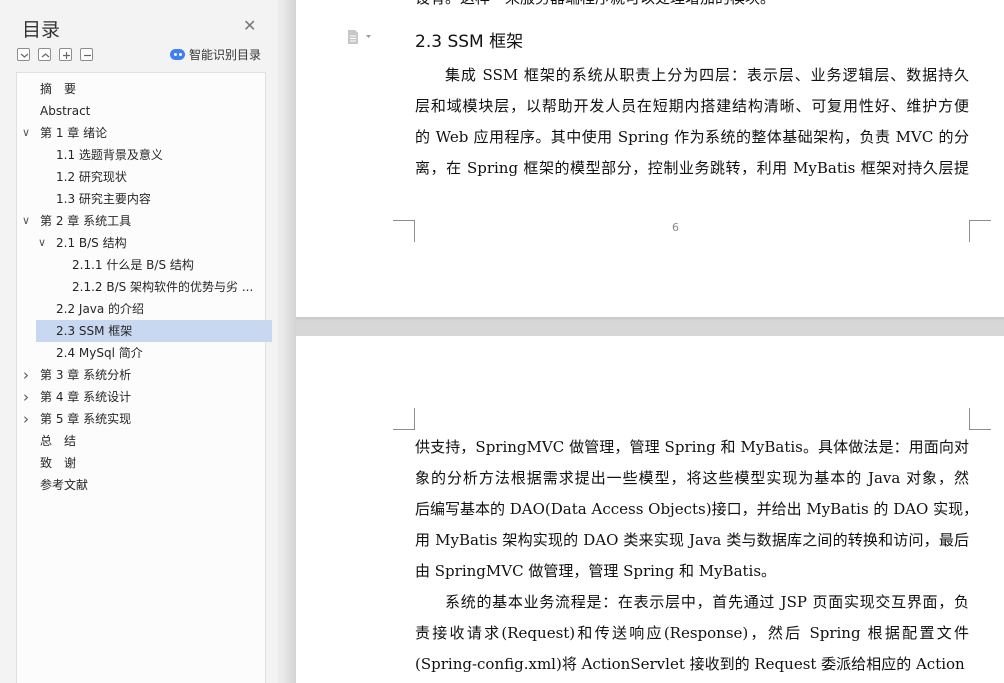  What do you see at coordinates (692, 106) in the screenshot?
I see `text-line: 层和域模块层，以帮助开发人员在短期内搭建结构清晰、可复用性好、维护方便` at bounding box center [692, 106].